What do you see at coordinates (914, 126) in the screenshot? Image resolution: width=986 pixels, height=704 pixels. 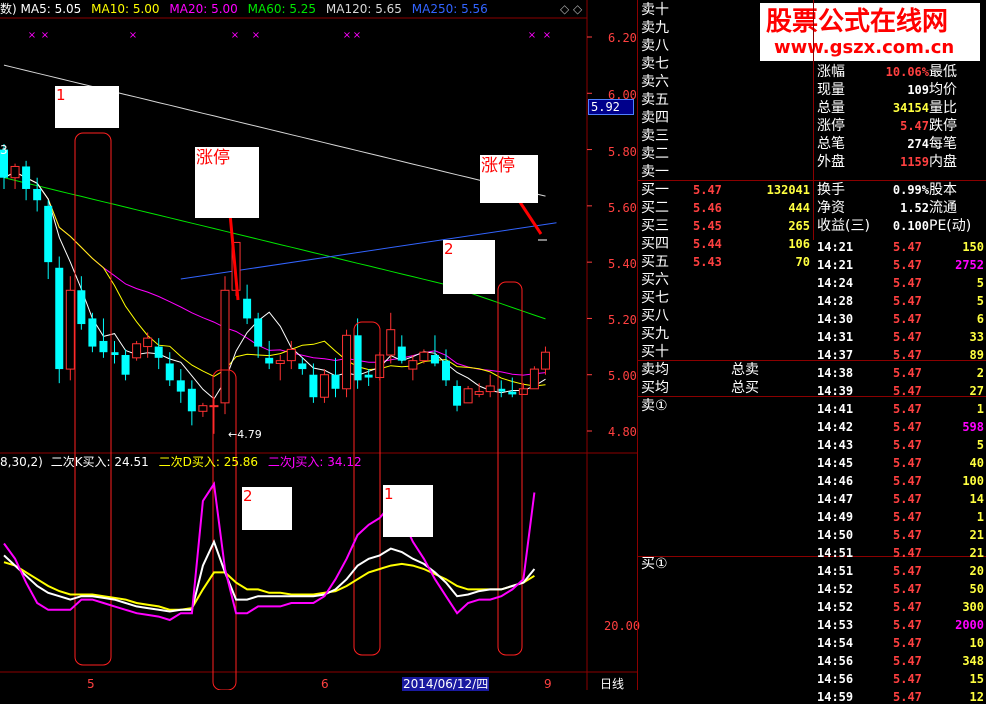 I see `stat-value: 5.47` at bounding box center [914, 126].